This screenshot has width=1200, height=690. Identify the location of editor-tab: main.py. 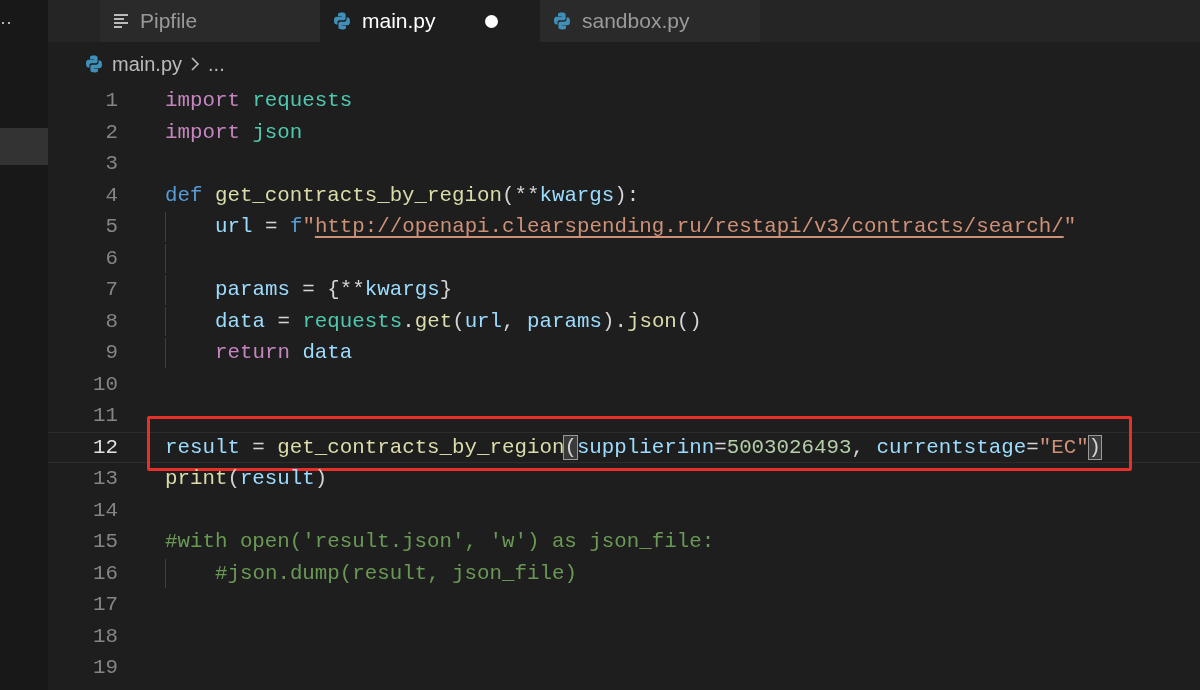
(430, 21).